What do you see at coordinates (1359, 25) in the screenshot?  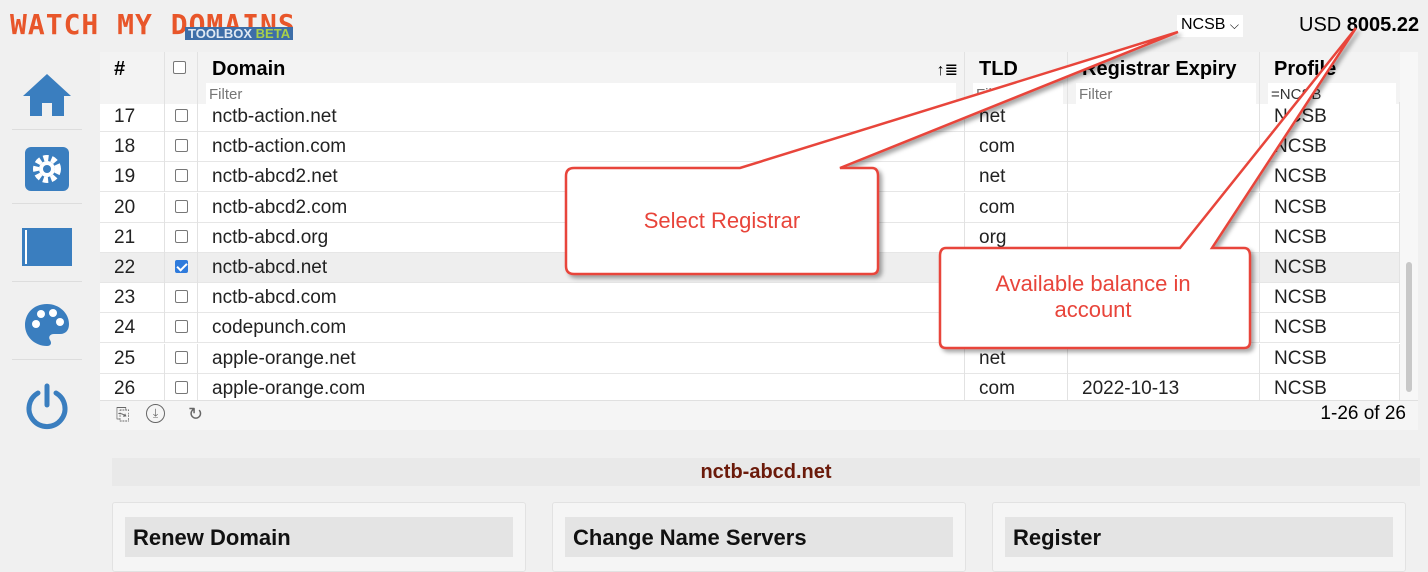 I see `account-balance: USD 8005.22` at bounding box center [1359, 25].